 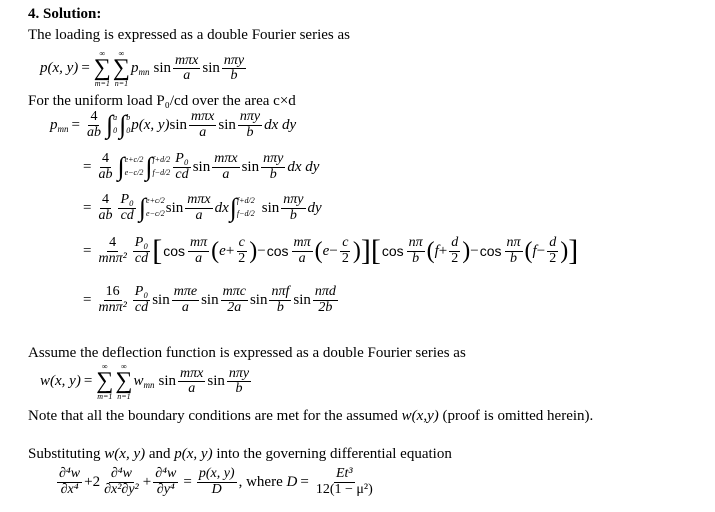 I want to click on substituting-prefix: Substituting, so click(x=66, y=454).